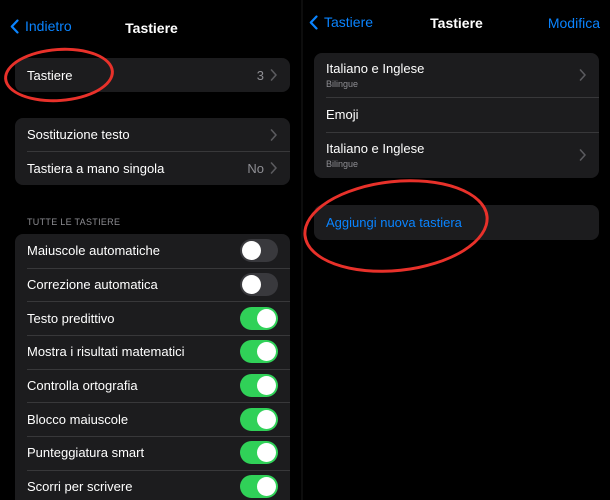 This screenshot has width=610, height=500. Describe the element at coordinates (151, 28) in the screenshot. I see `page-title: Tastiere` at that location.